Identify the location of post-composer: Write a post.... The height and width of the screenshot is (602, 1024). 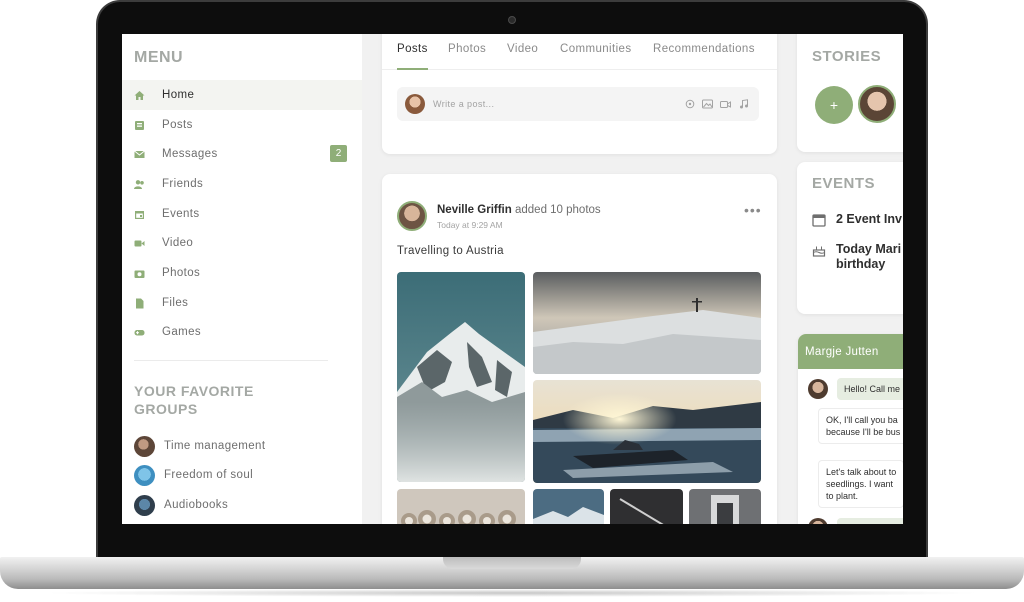
(578, 104).